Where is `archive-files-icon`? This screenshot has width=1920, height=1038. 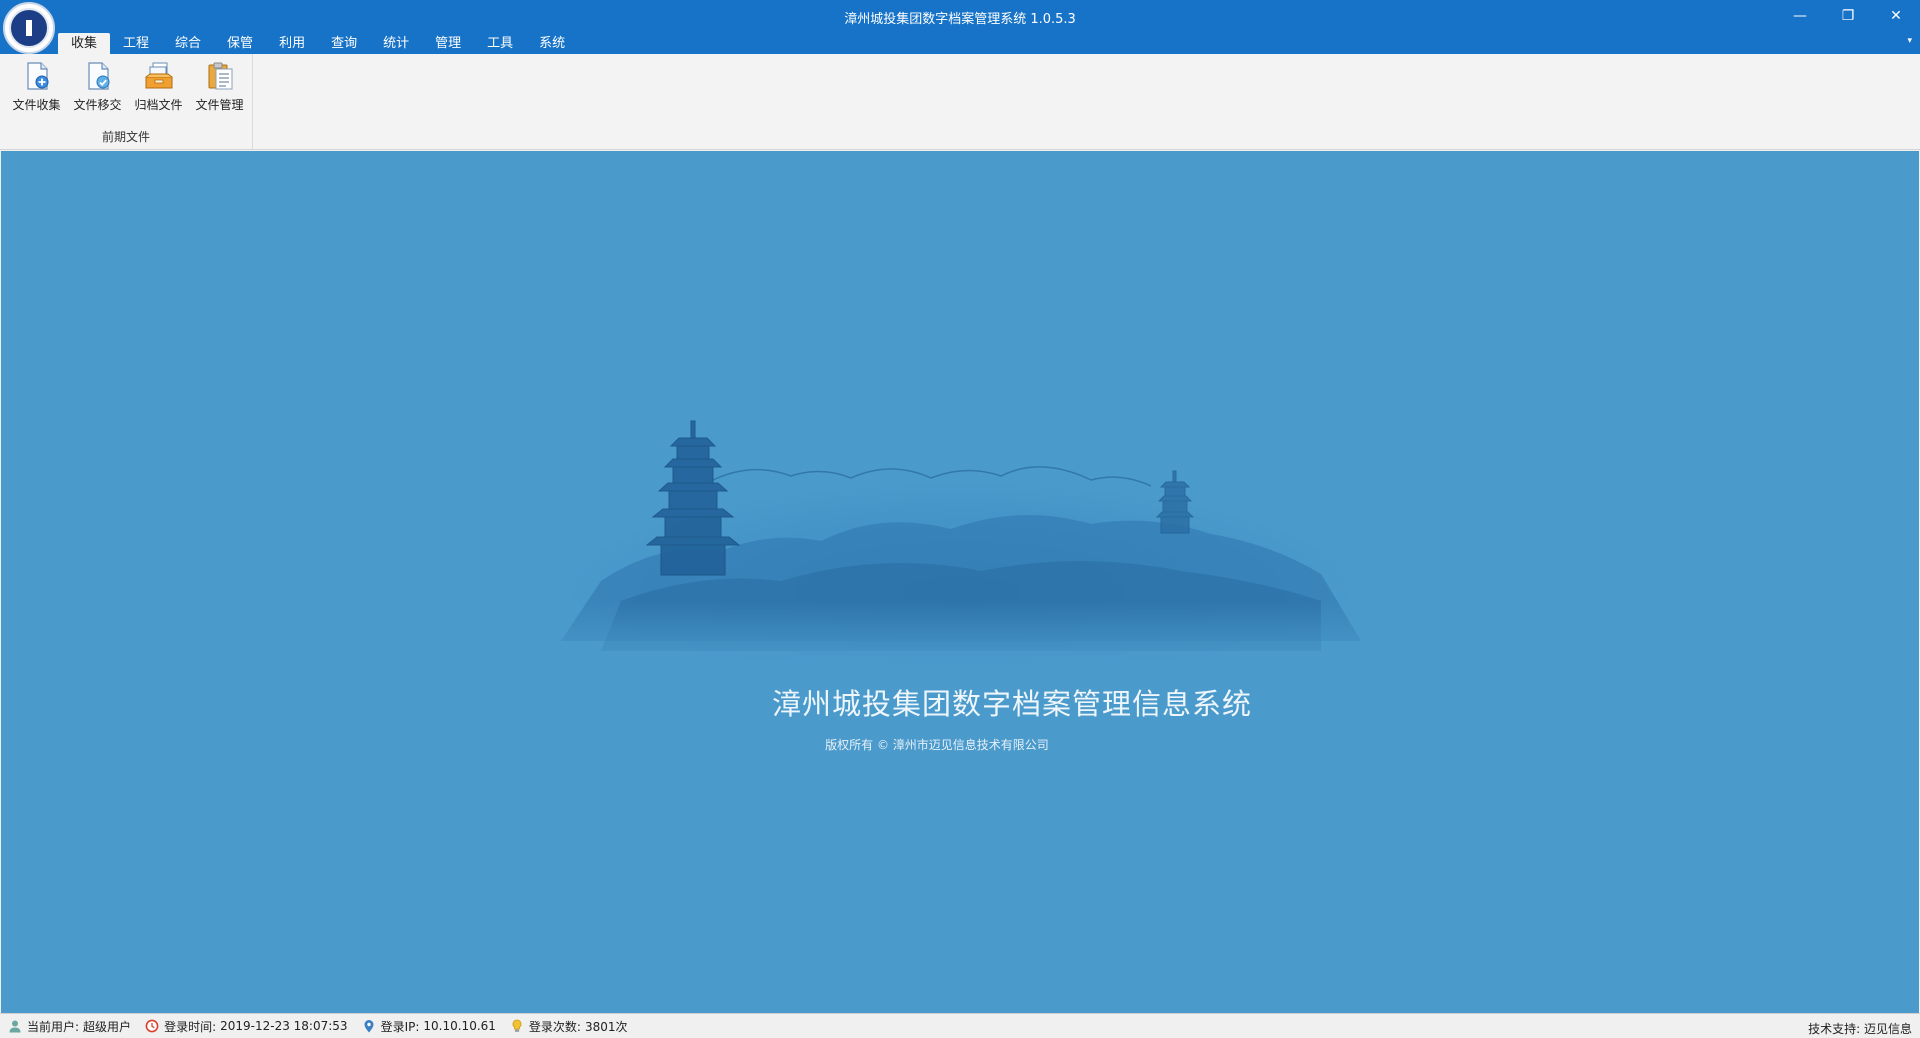
archive-files-icon is located at coordinates (158, 75).